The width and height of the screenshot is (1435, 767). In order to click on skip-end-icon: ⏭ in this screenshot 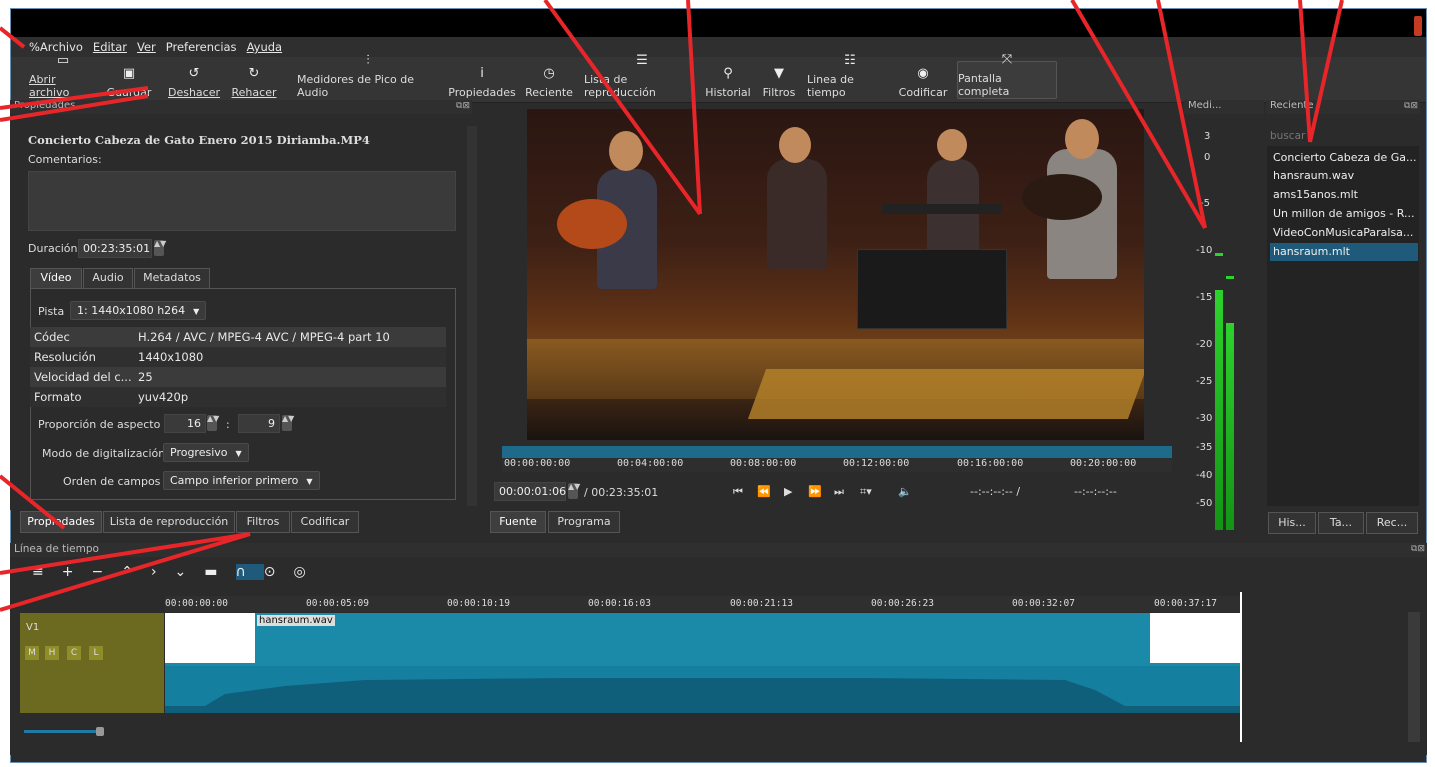, I will do `click(839, 492)`.